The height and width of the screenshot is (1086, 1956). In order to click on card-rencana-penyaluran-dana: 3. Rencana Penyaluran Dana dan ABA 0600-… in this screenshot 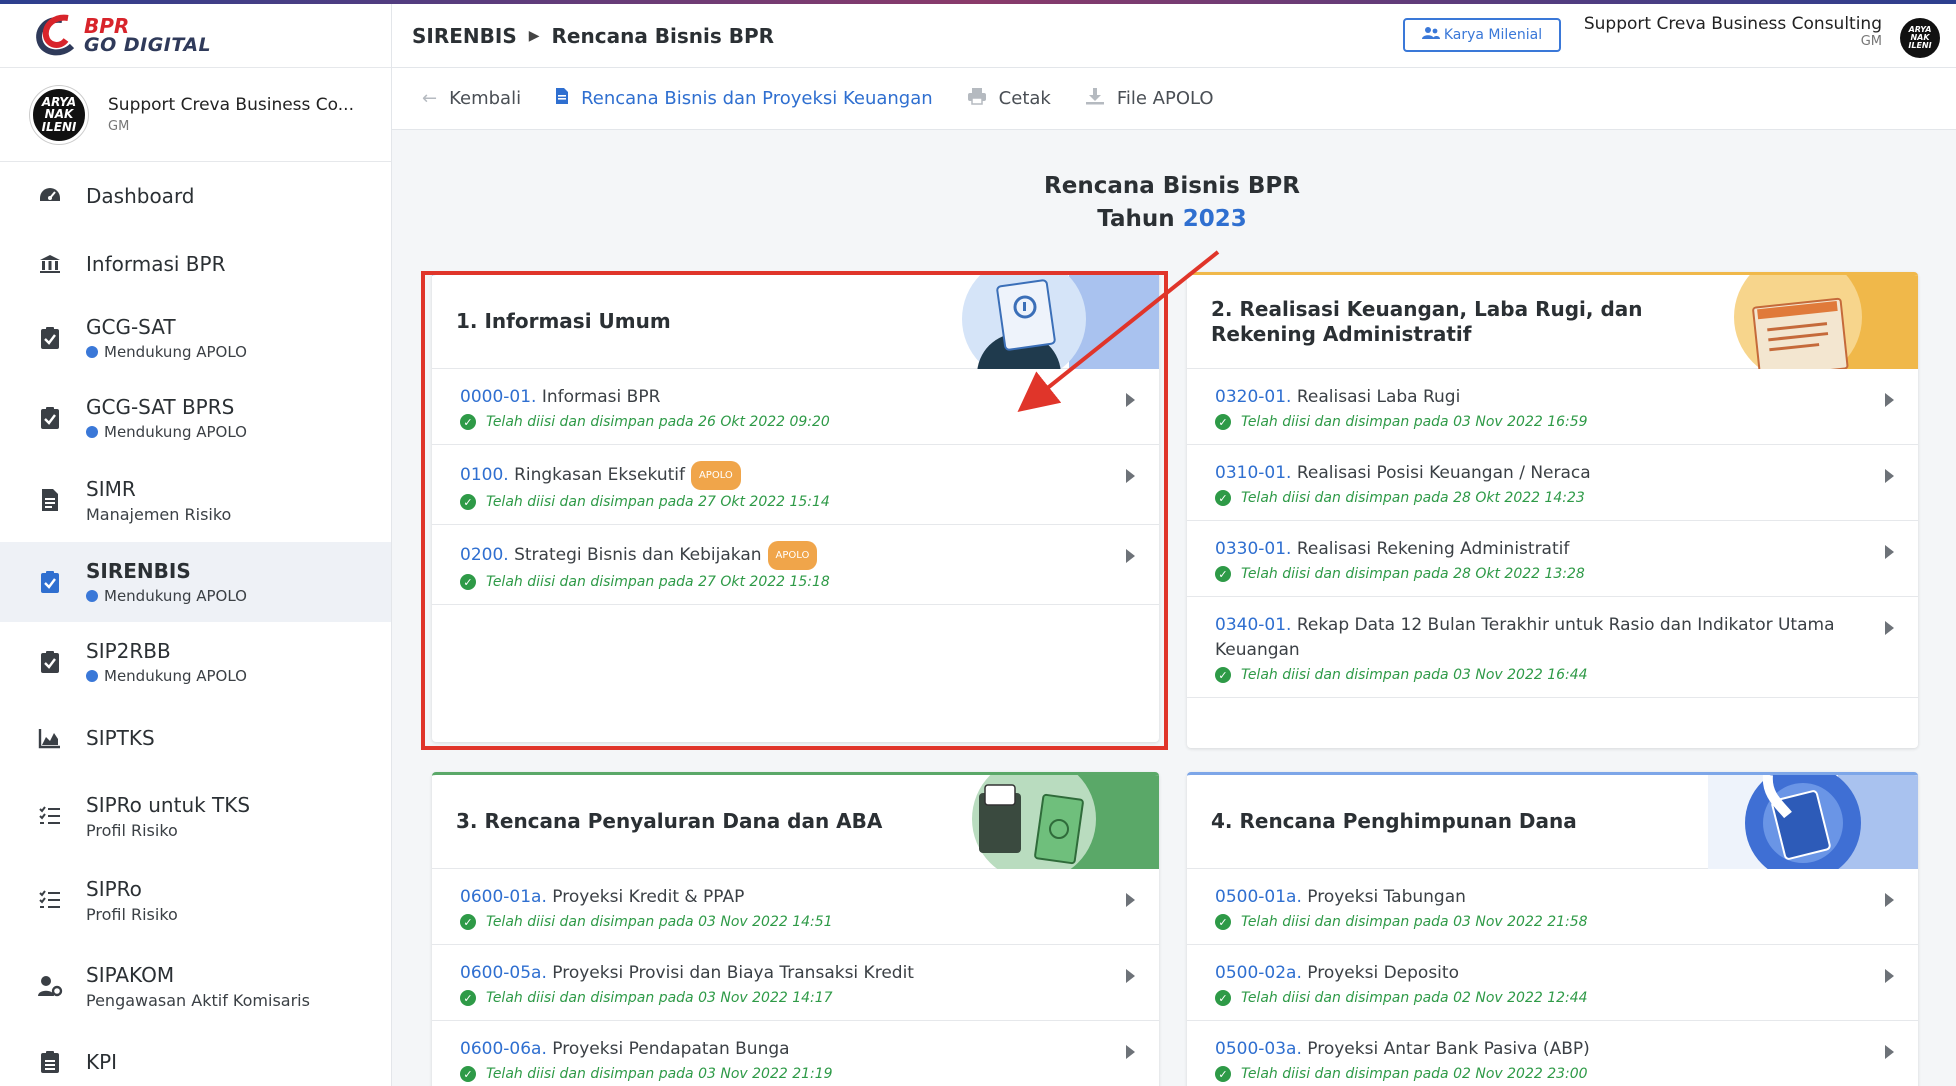, I will do `click(795, 929)`.